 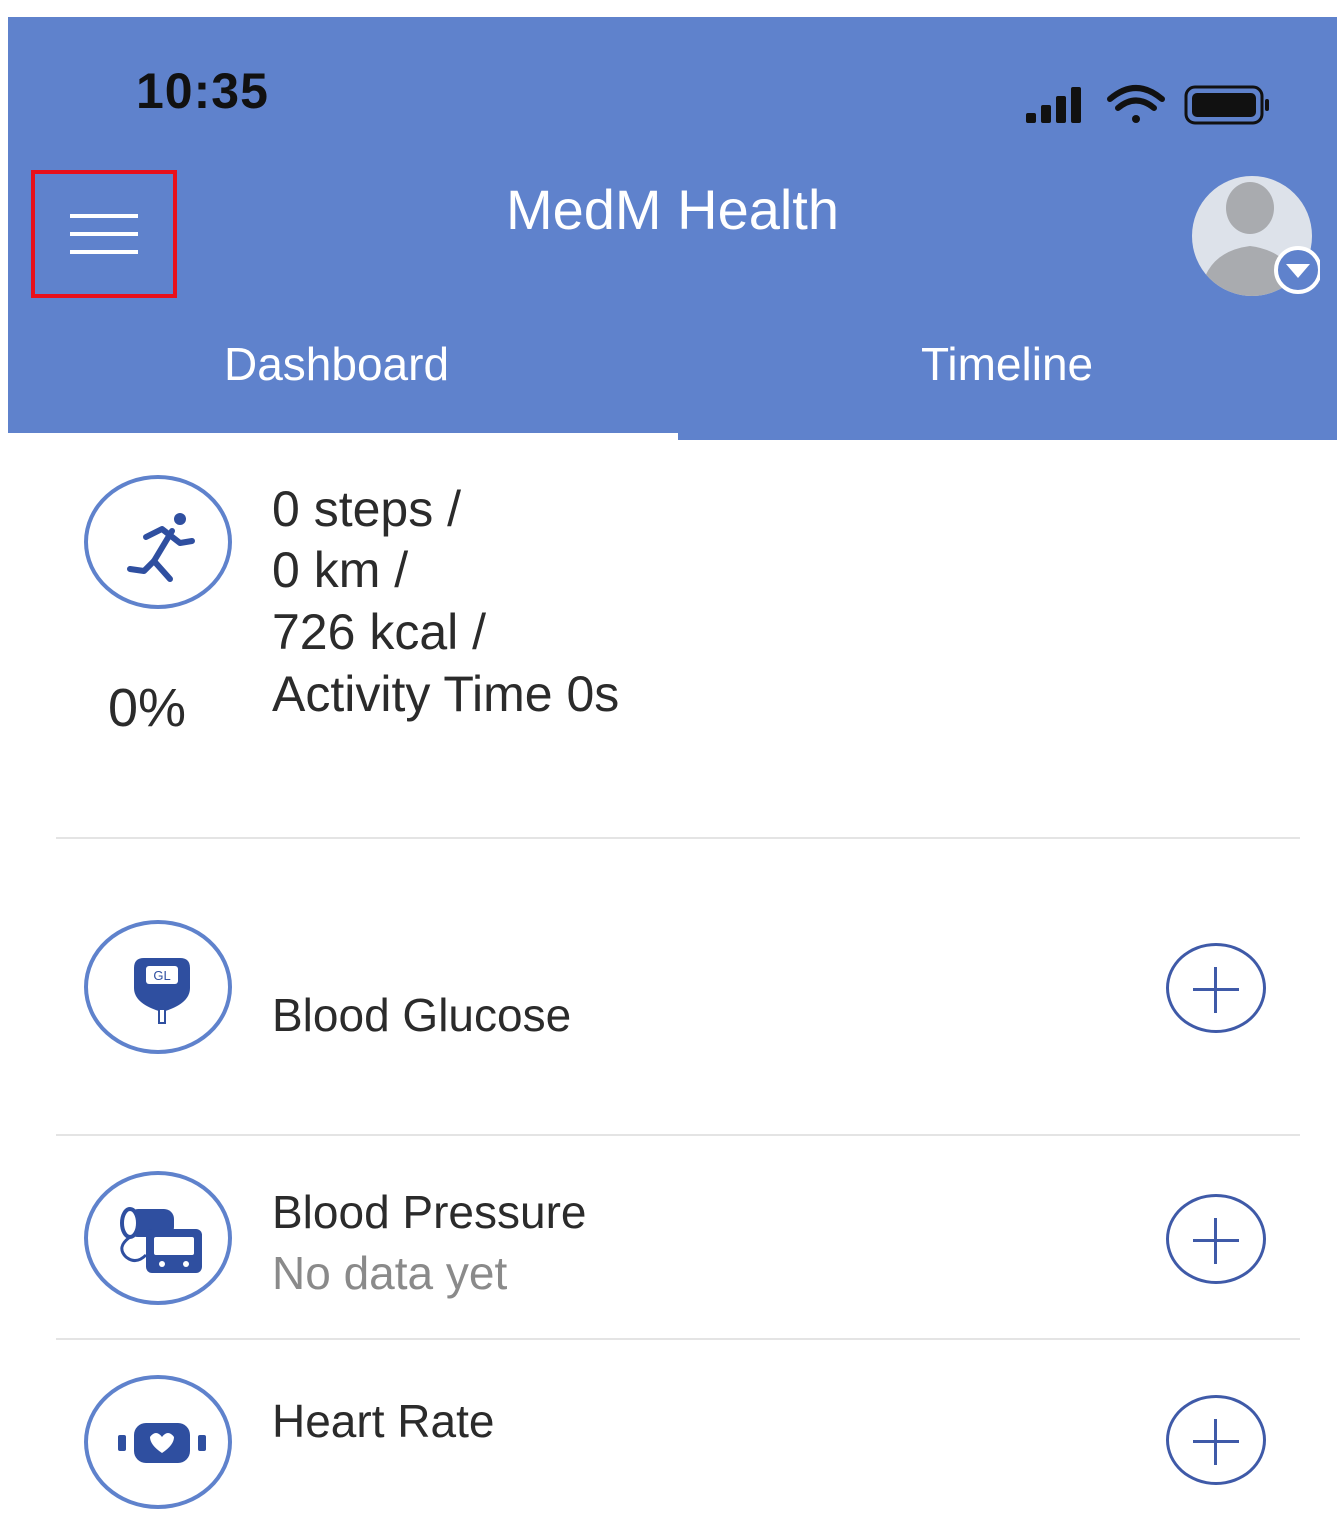 I want to click on status-time: 10:35, so click(x=202, y=91).